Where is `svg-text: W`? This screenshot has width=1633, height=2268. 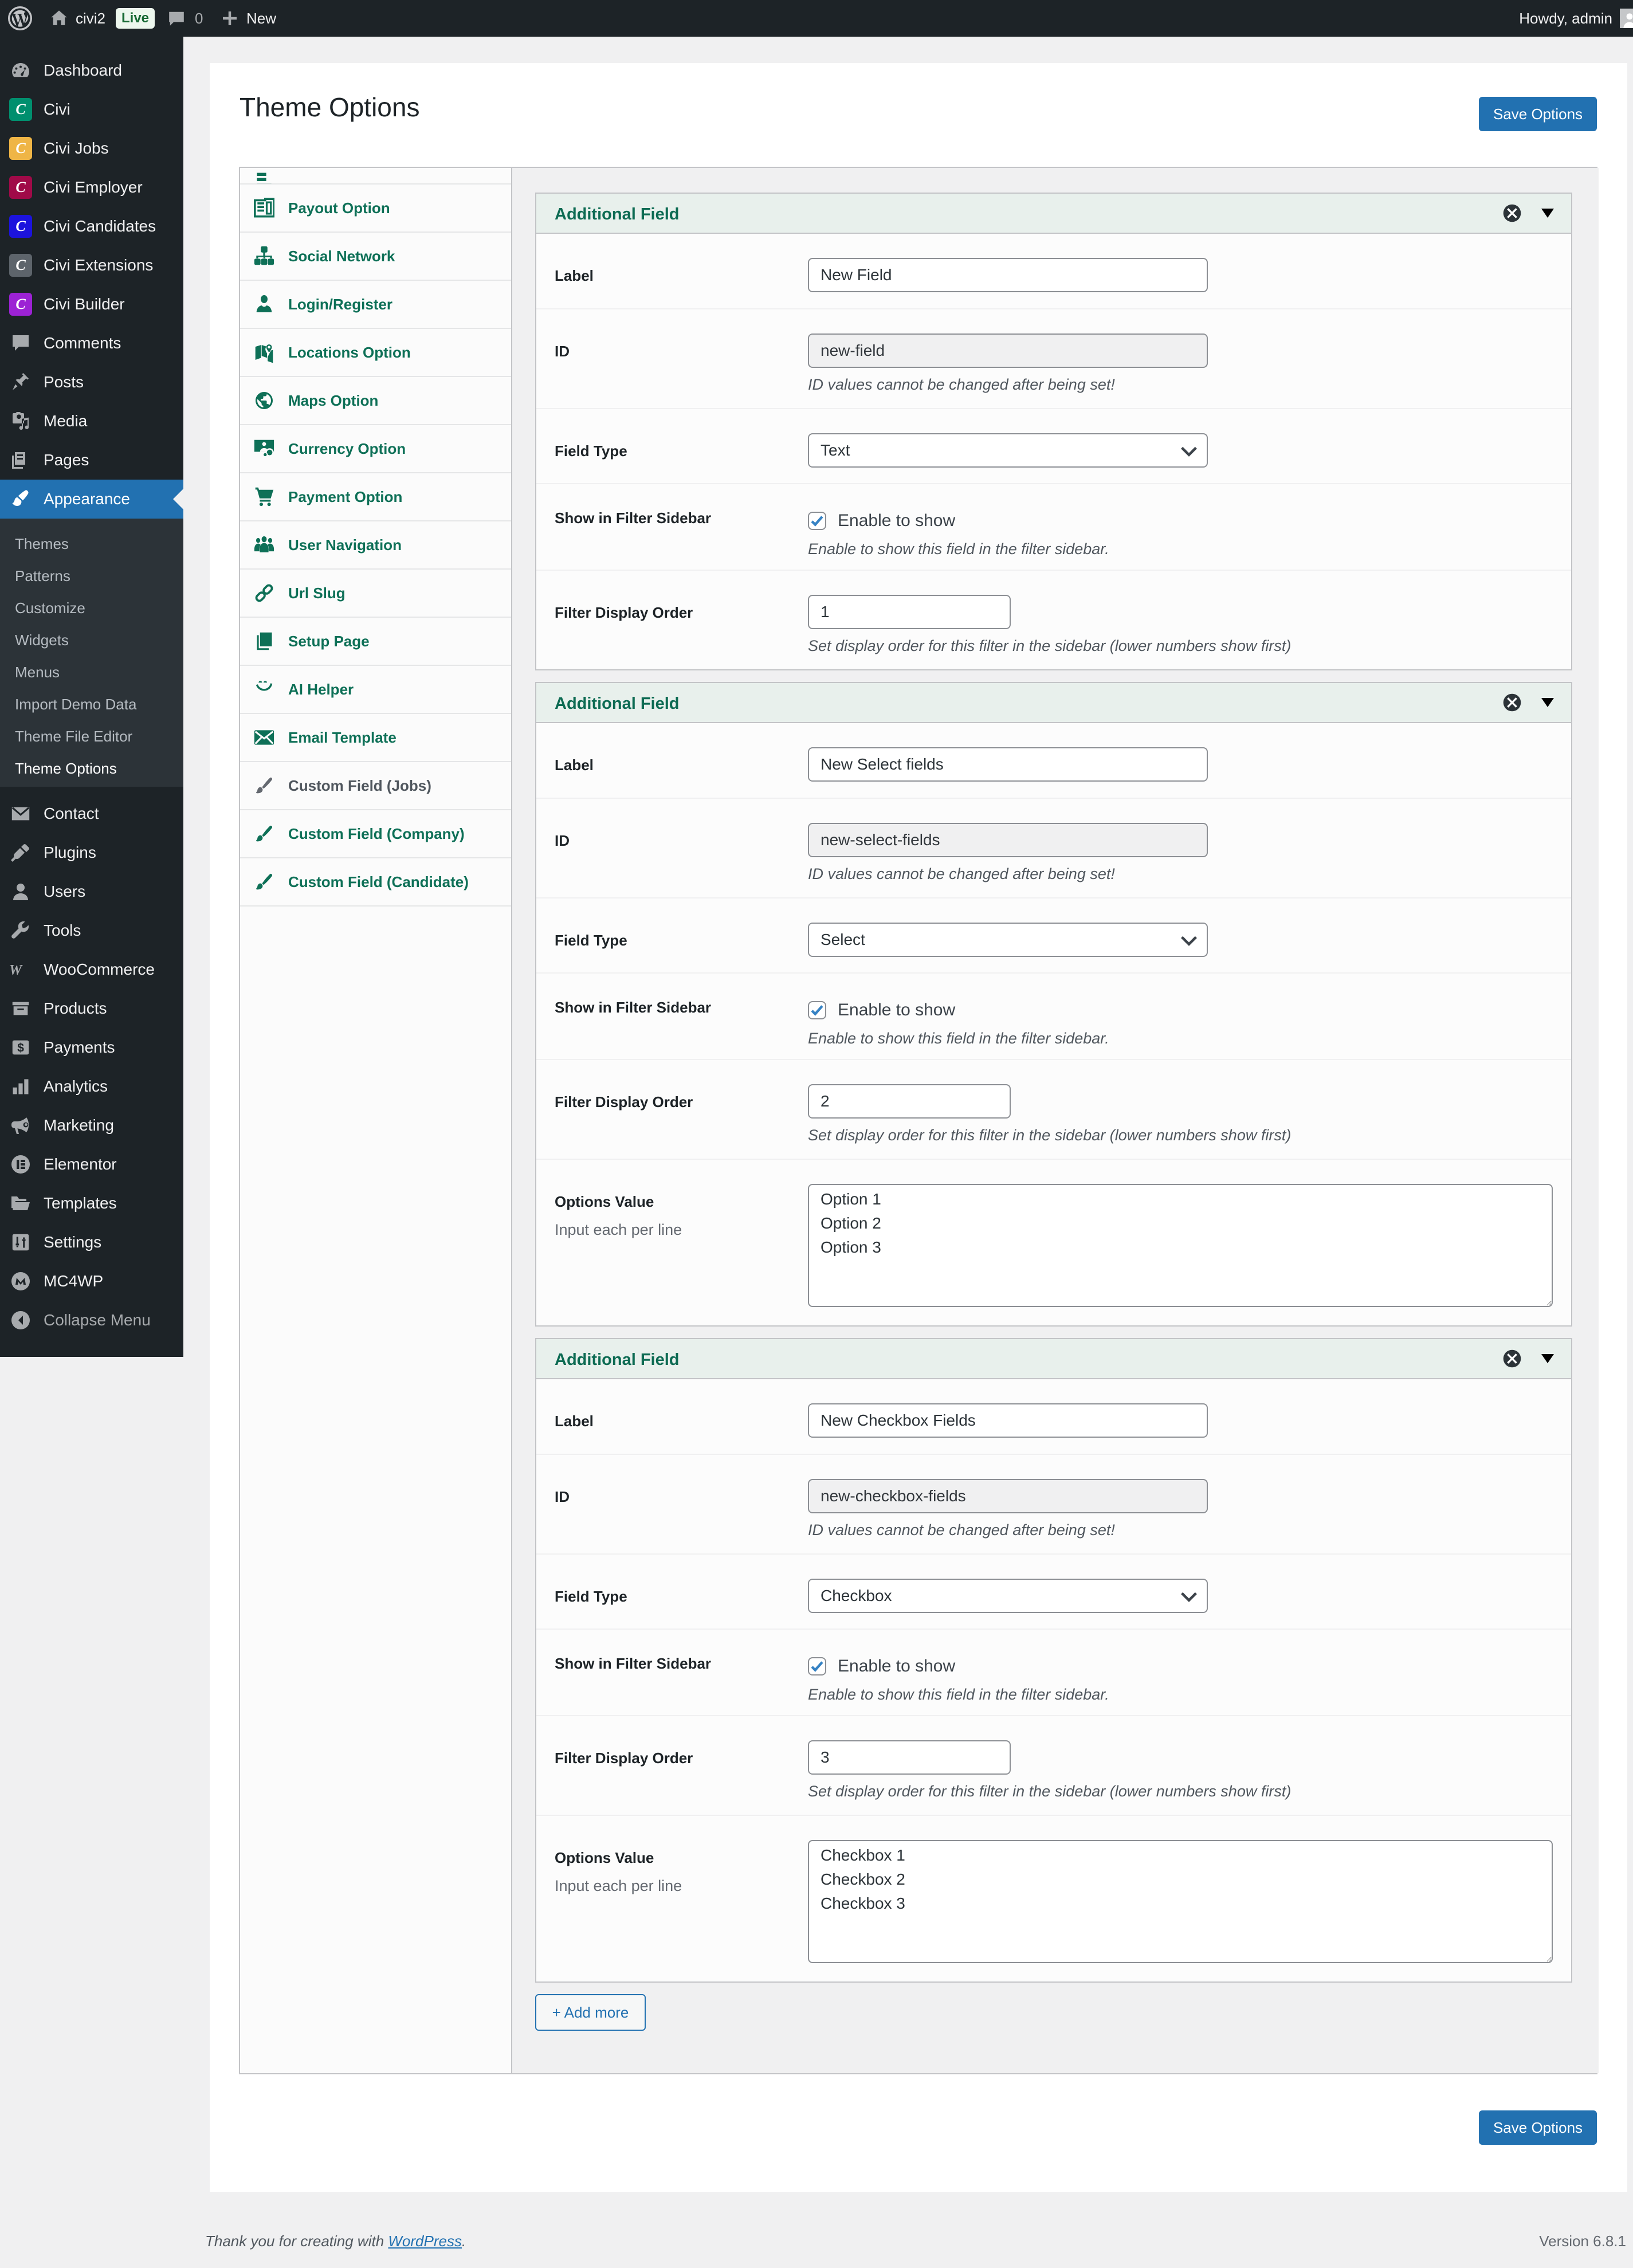
svg-text: W is located at coordinates (16, 970).